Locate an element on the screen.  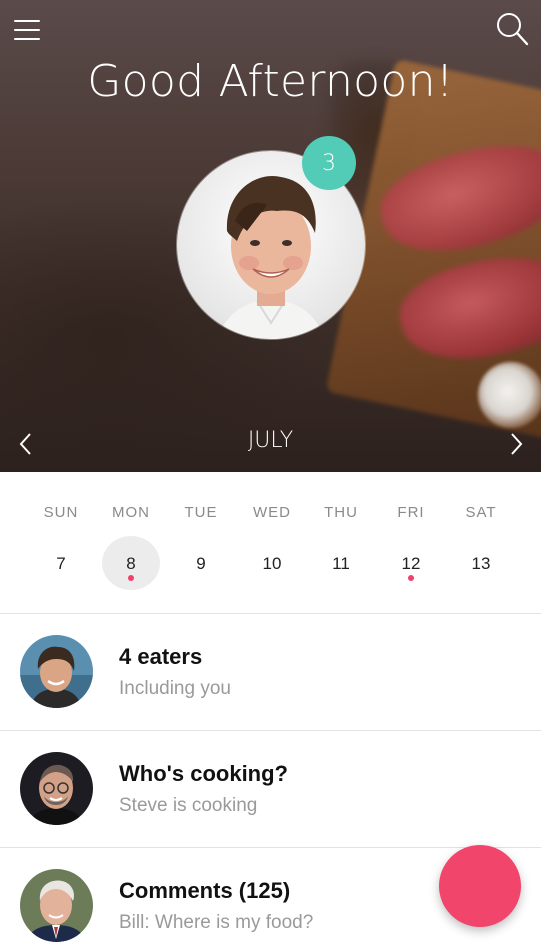
date-number: 9 is located at coordinates (201, 563).